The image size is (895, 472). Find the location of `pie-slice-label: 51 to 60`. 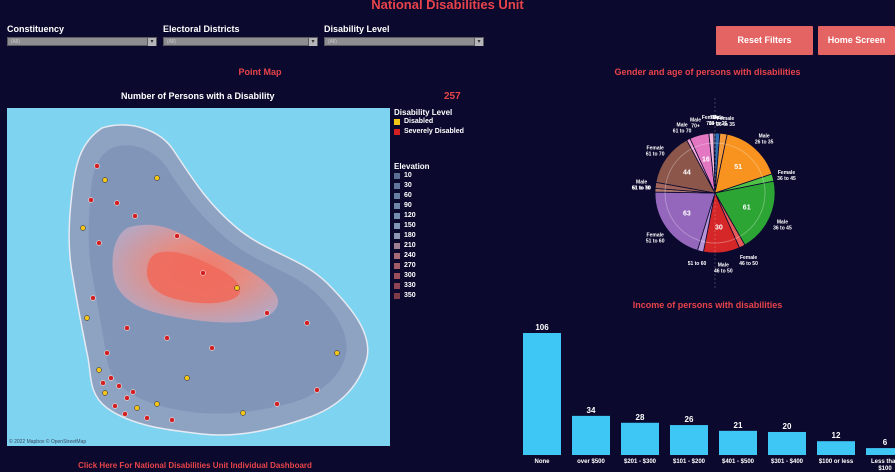

pie-slice-label: 51 to 60 is located at coordinates (697, 264).